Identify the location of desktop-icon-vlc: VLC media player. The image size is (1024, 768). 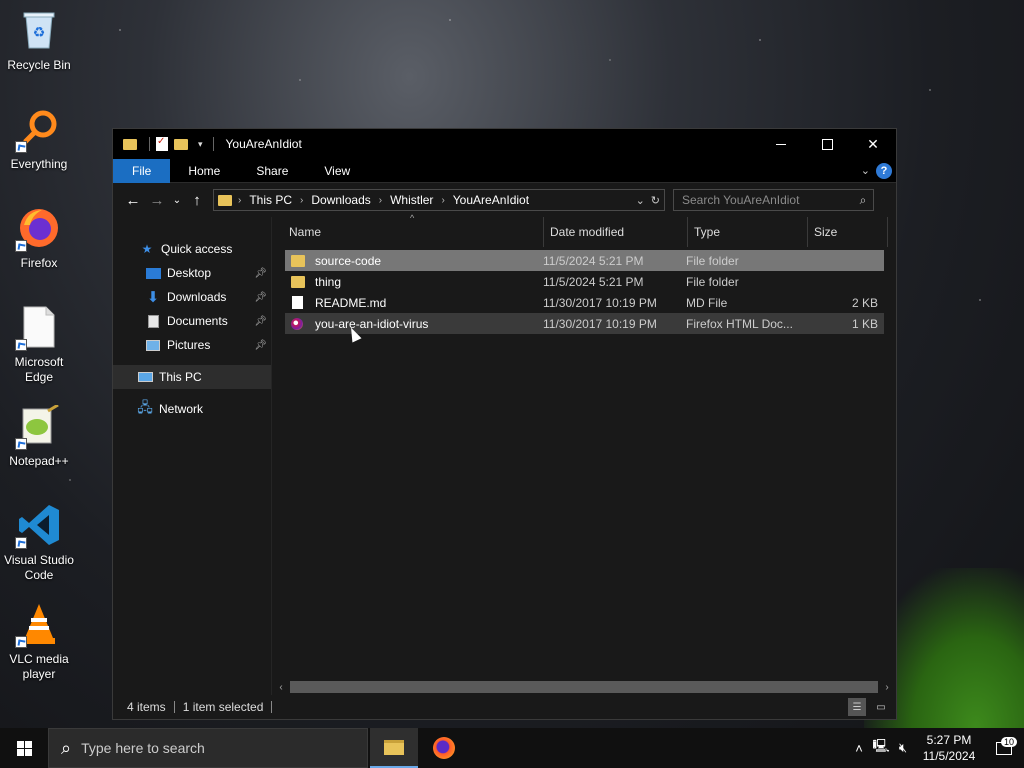
(39, 647).